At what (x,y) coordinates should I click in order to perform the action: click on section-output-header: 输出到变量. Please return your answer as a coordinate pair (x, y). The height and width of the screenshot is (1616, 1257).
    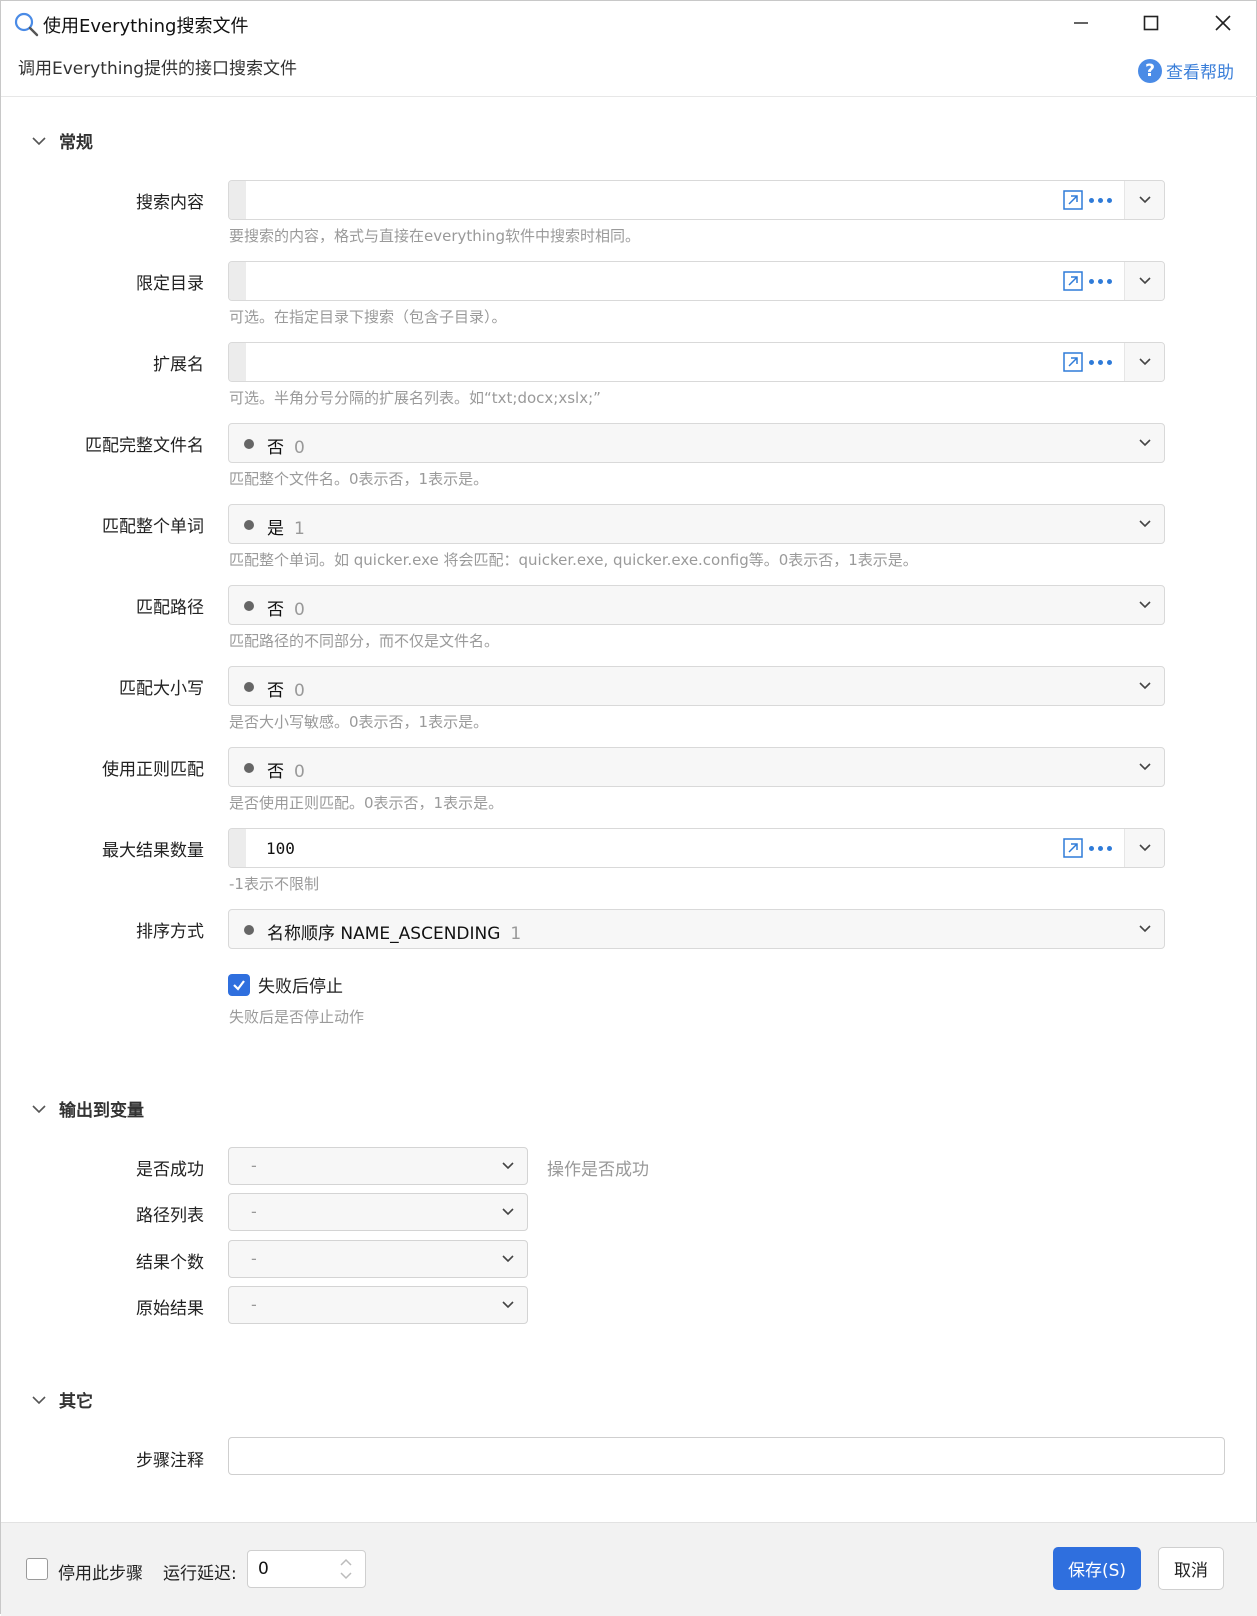
    Looking at the image, I should click on (87, 1108).